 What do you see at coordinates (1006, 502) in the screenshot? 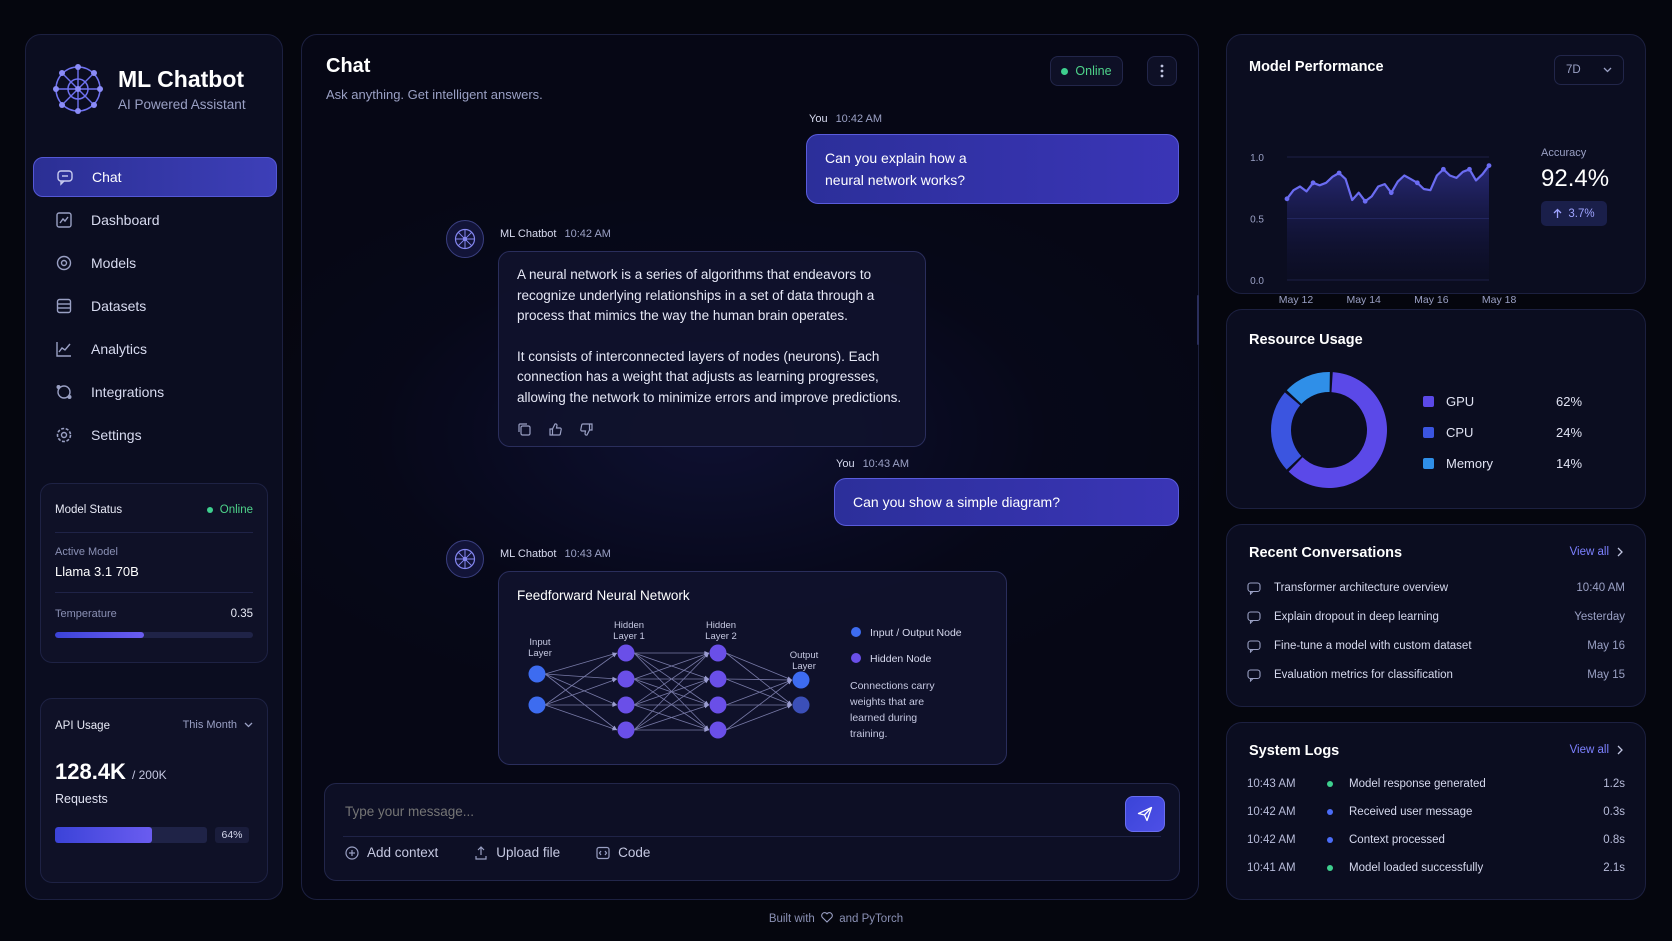
I see `user-message-bubble: Can you show a simple diagram?` at bounding box center [1006, 502].